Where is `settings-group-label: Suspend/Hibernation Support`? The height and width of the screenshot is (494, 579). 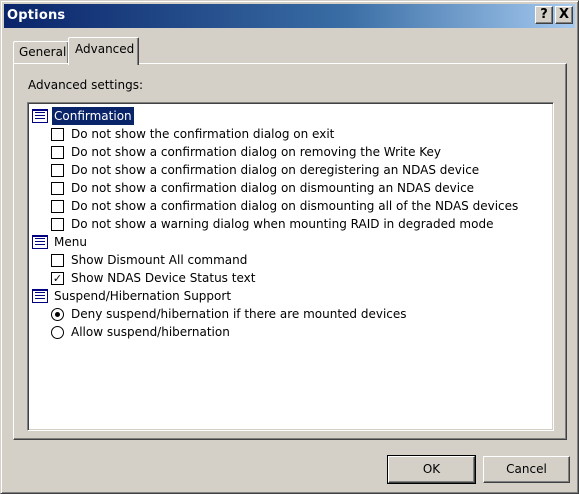 settings-group-label: Suspend/Hibernation Support is located at coordinates (143, 296).